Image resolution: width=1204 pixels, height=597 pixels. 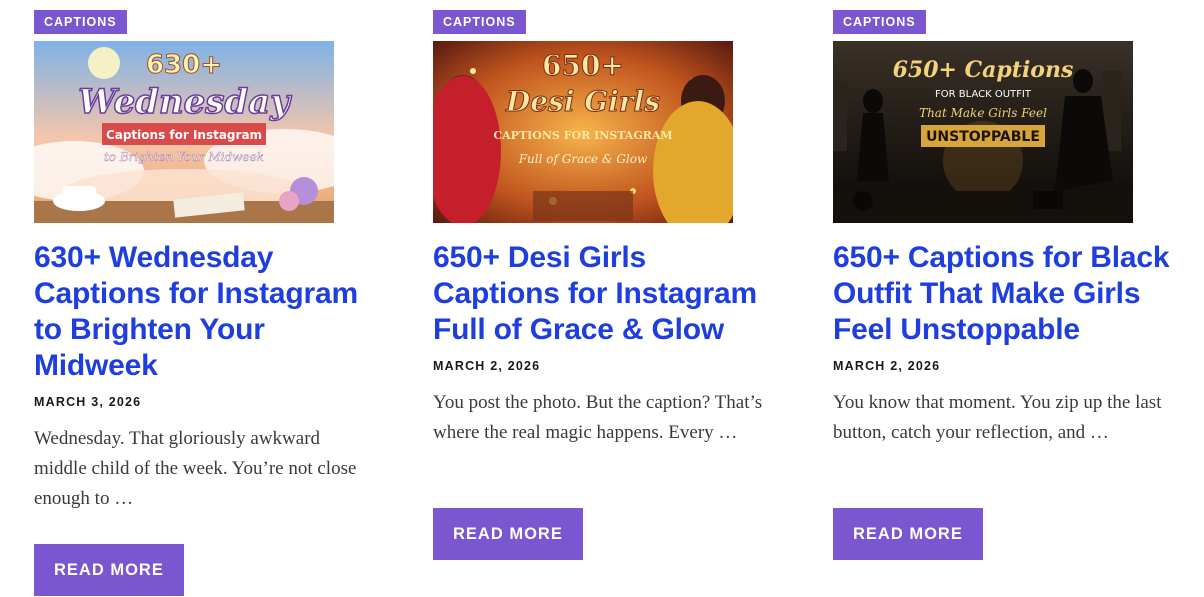 I want to click on thumbnail-headline: FOR BLACK OUTFIT, so click(x=983, y=94).